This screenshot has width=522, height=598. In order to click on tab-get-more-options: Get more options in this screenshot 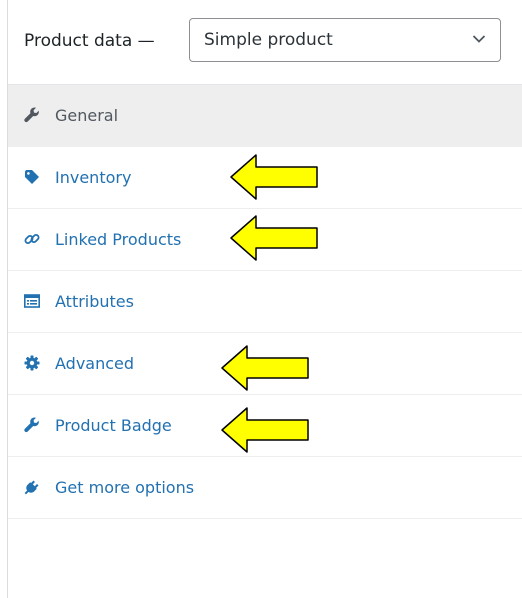, I will do `click(265, 488)`.